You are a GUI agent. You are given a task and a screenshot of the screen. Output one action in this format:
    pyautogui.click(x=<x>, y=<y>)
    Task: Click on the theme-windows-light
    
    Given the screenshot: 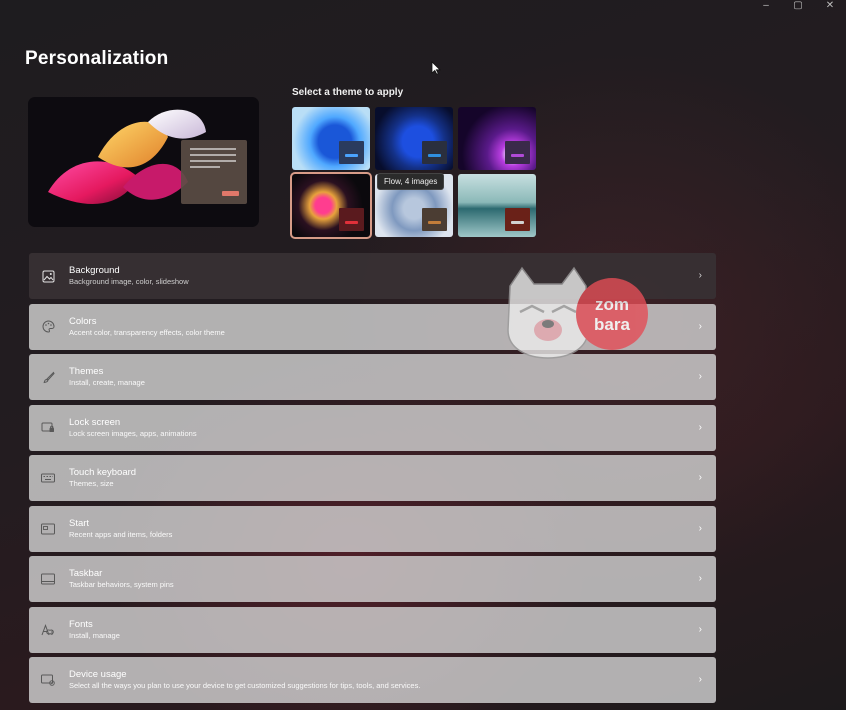 What is the action you would take?
    pyautogui.click(x=331, y=138)
    